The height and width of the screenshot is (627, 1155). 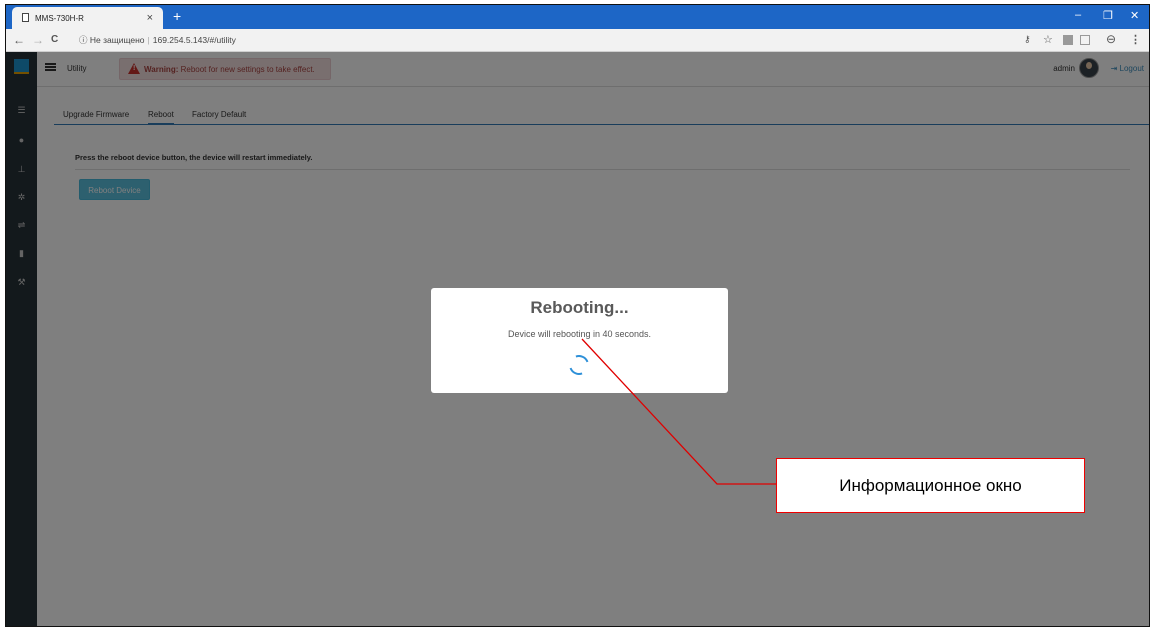 I want to click on annotation-leader-line, so click(x=678, y=411).